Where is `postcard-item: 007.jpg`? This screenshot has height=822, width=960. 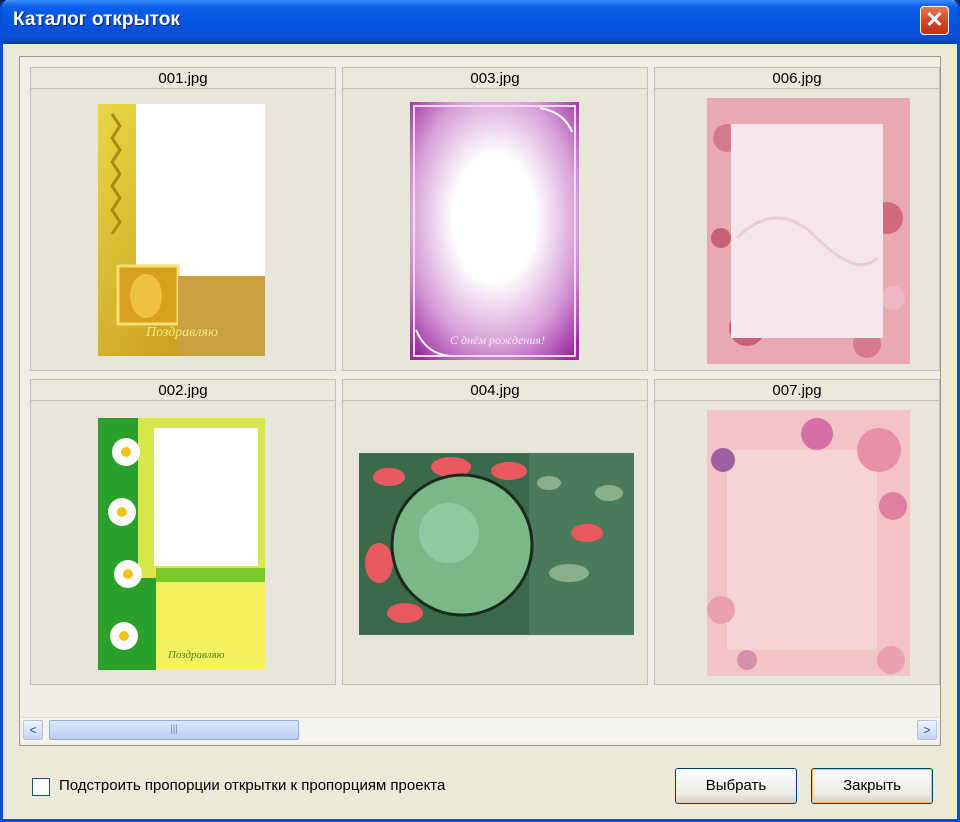
postcard-item: 007.jpg is located at coordinates (797, 532).